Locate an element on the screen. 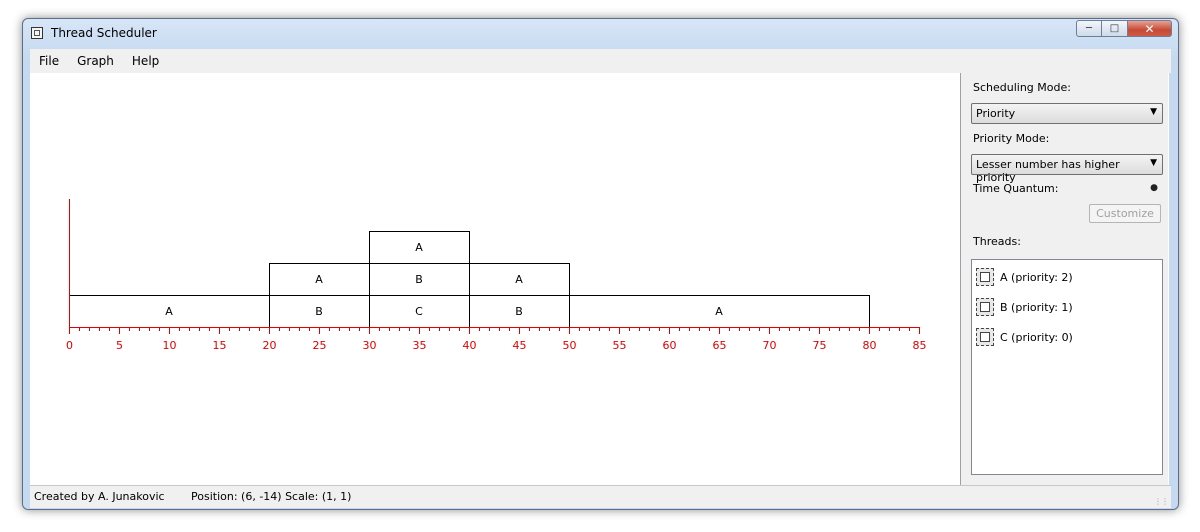  x-tick-label: 75 is located at coordinates (820, 345).